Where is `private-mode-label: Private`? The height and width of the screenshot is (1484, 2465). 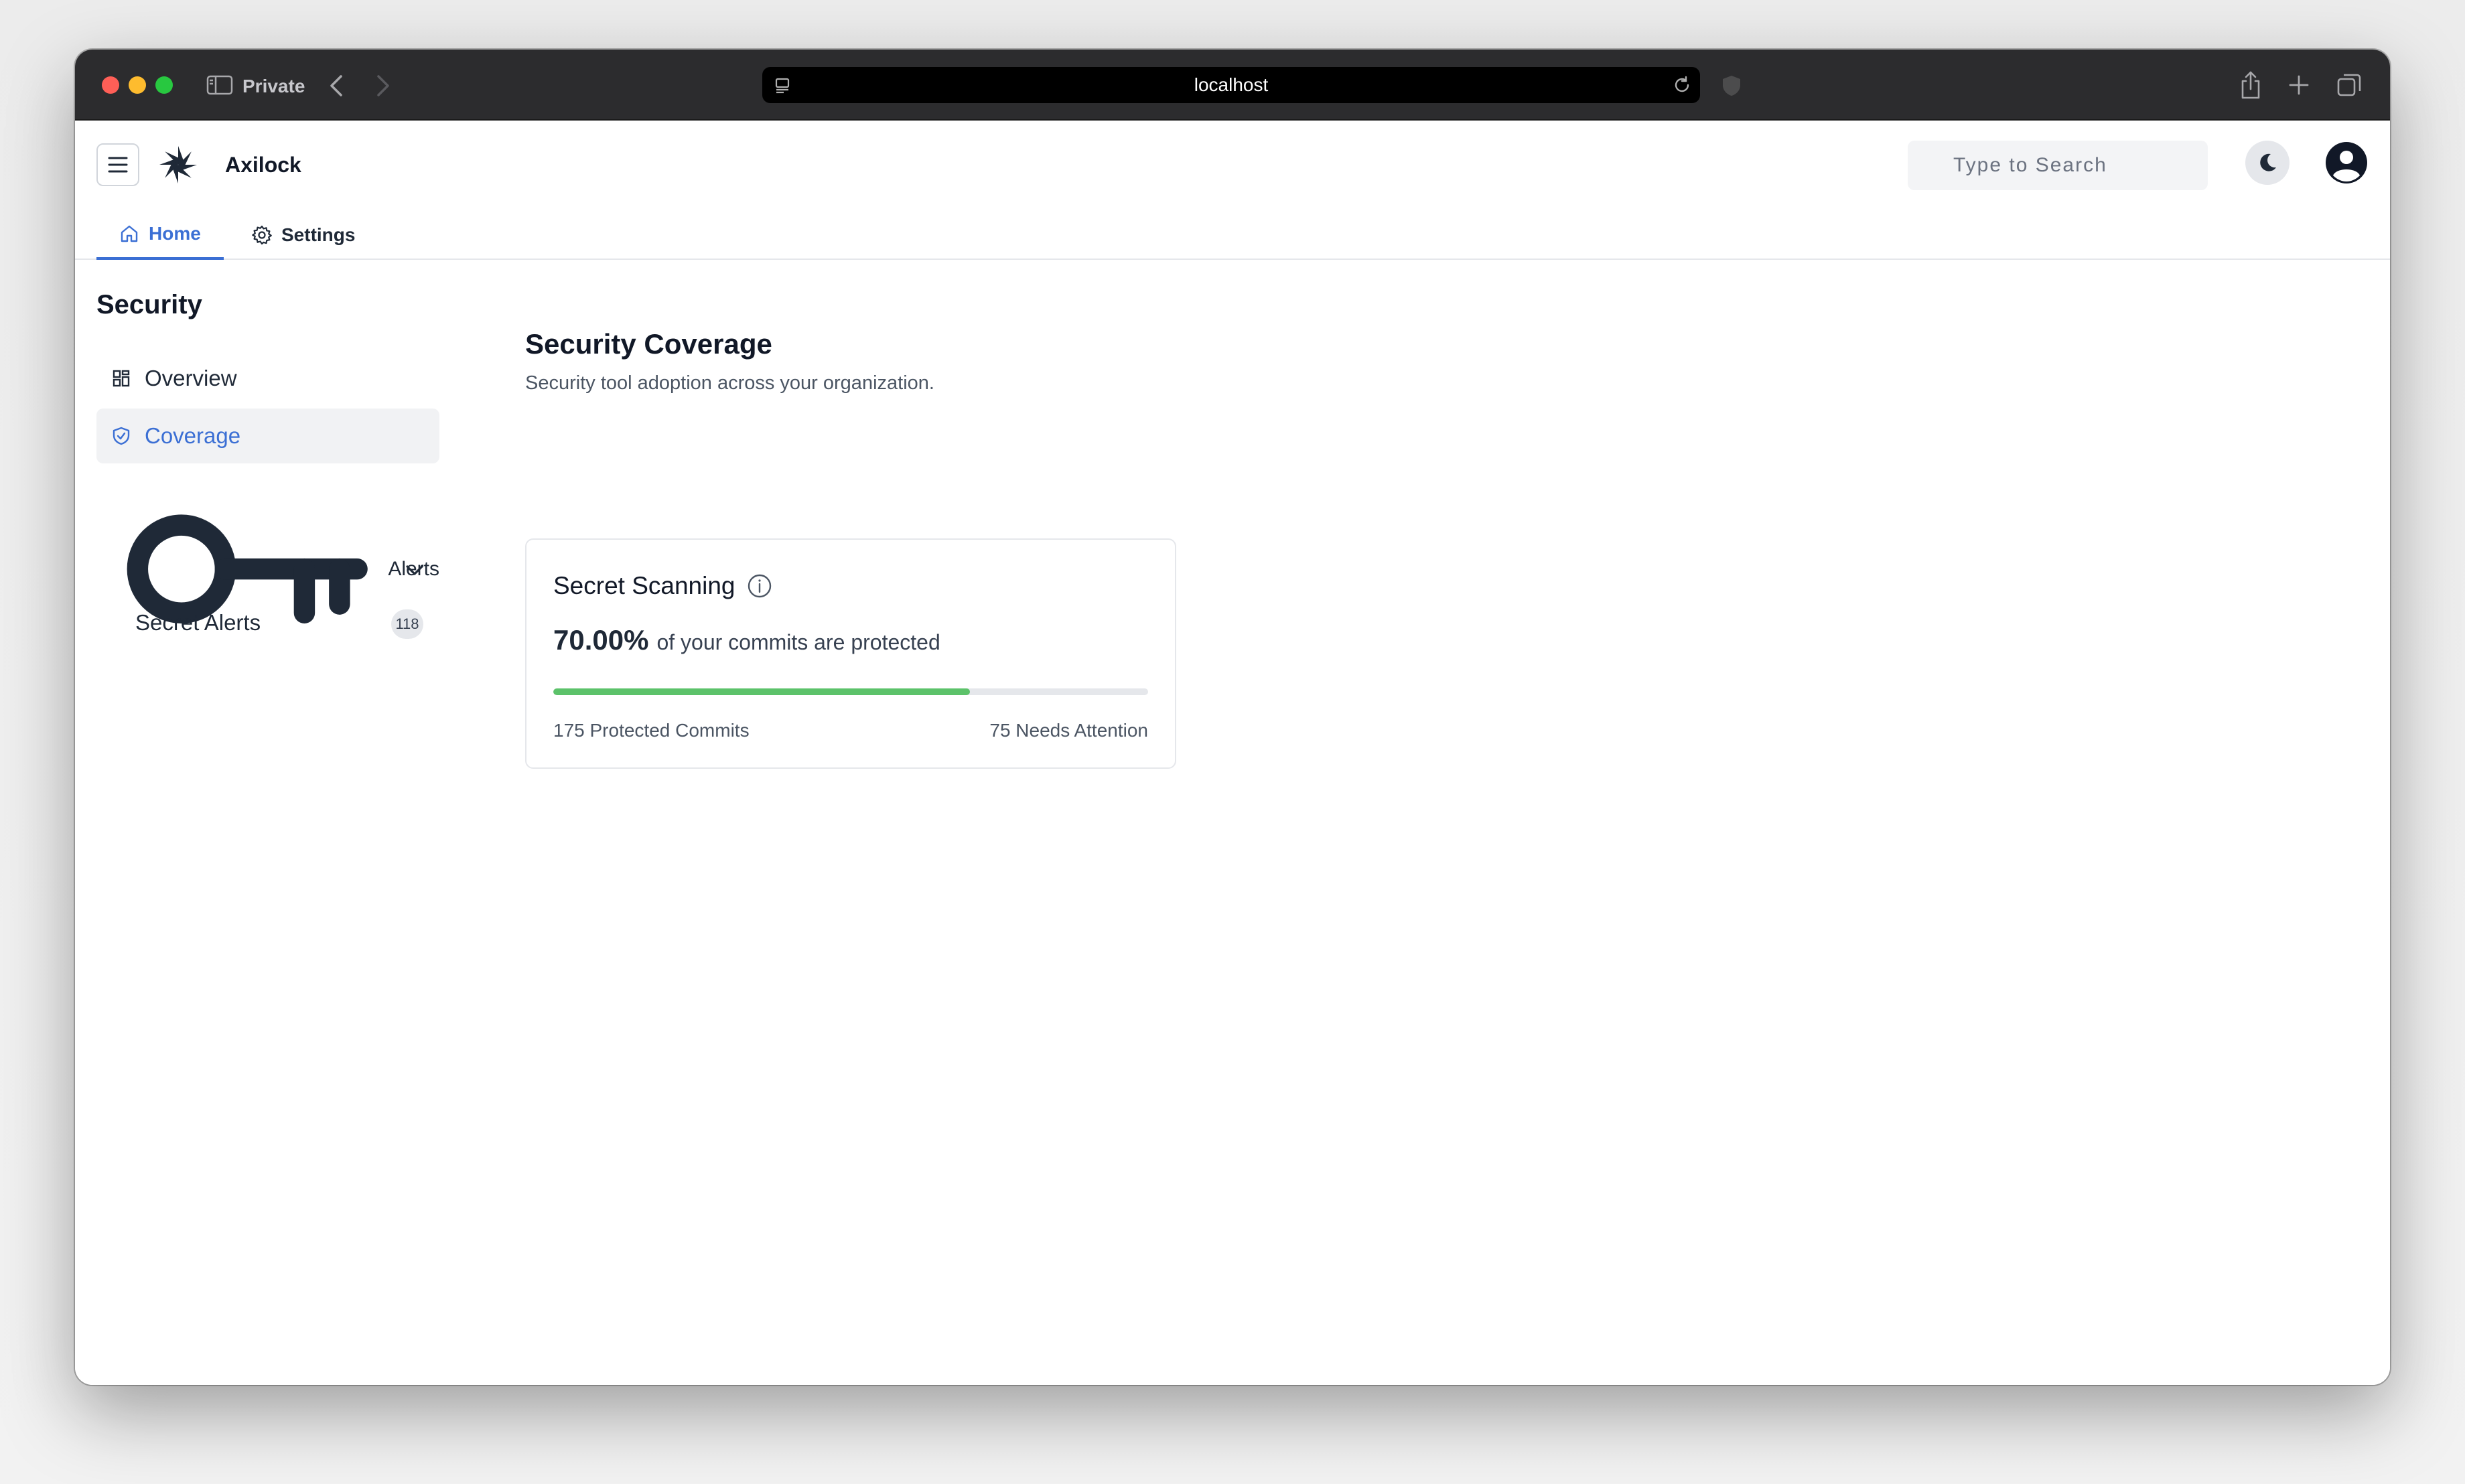
private-mode-label: Private is located at coordinates (273, 86).